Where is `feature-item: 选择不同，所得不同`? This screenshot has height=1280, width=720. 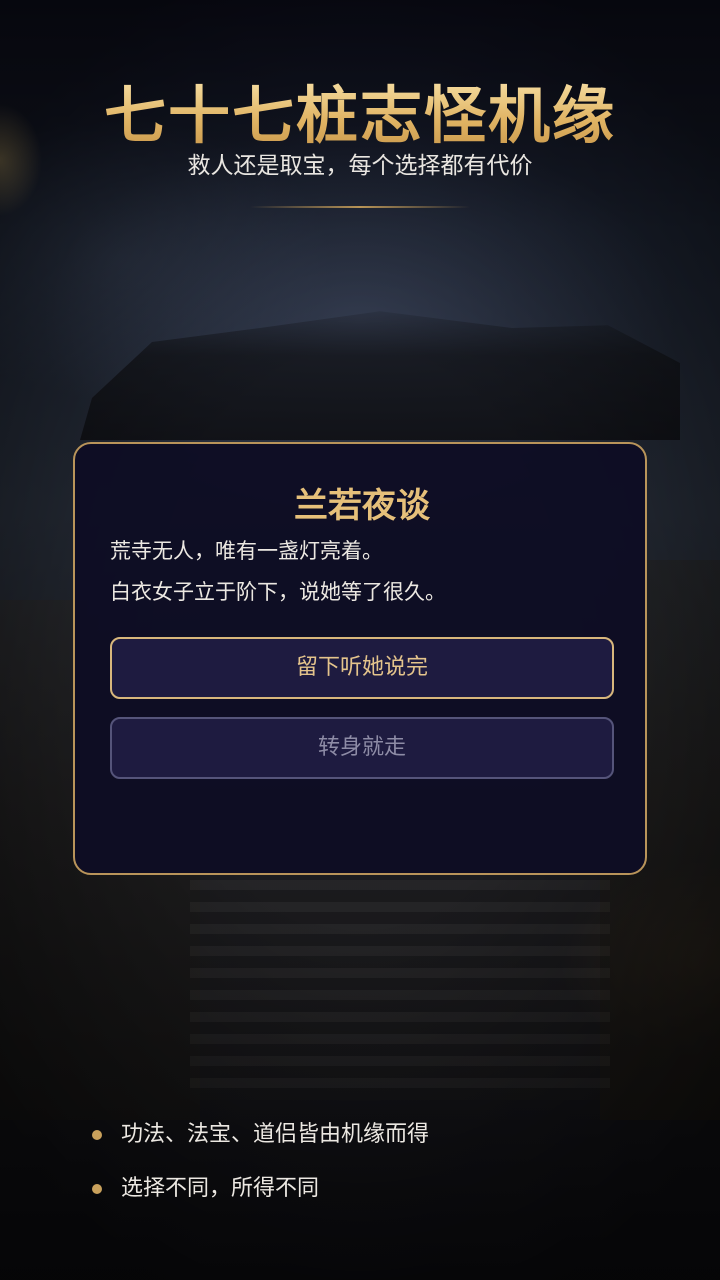 feature-item: 选择不同，所得不同 is located at coordinates (392, 1189).